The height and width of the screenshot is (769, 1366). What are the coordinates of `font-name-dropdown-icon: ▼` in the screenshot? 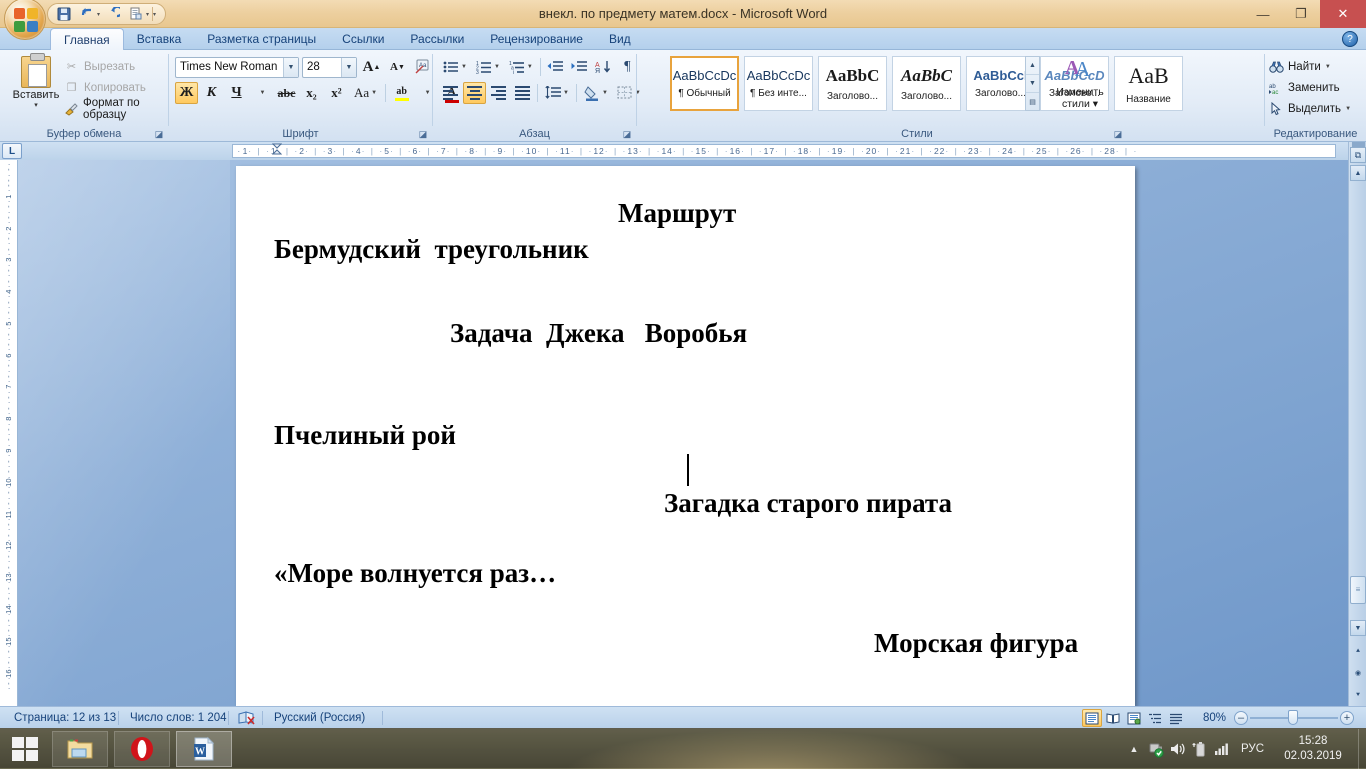 It's located at (290, 67).